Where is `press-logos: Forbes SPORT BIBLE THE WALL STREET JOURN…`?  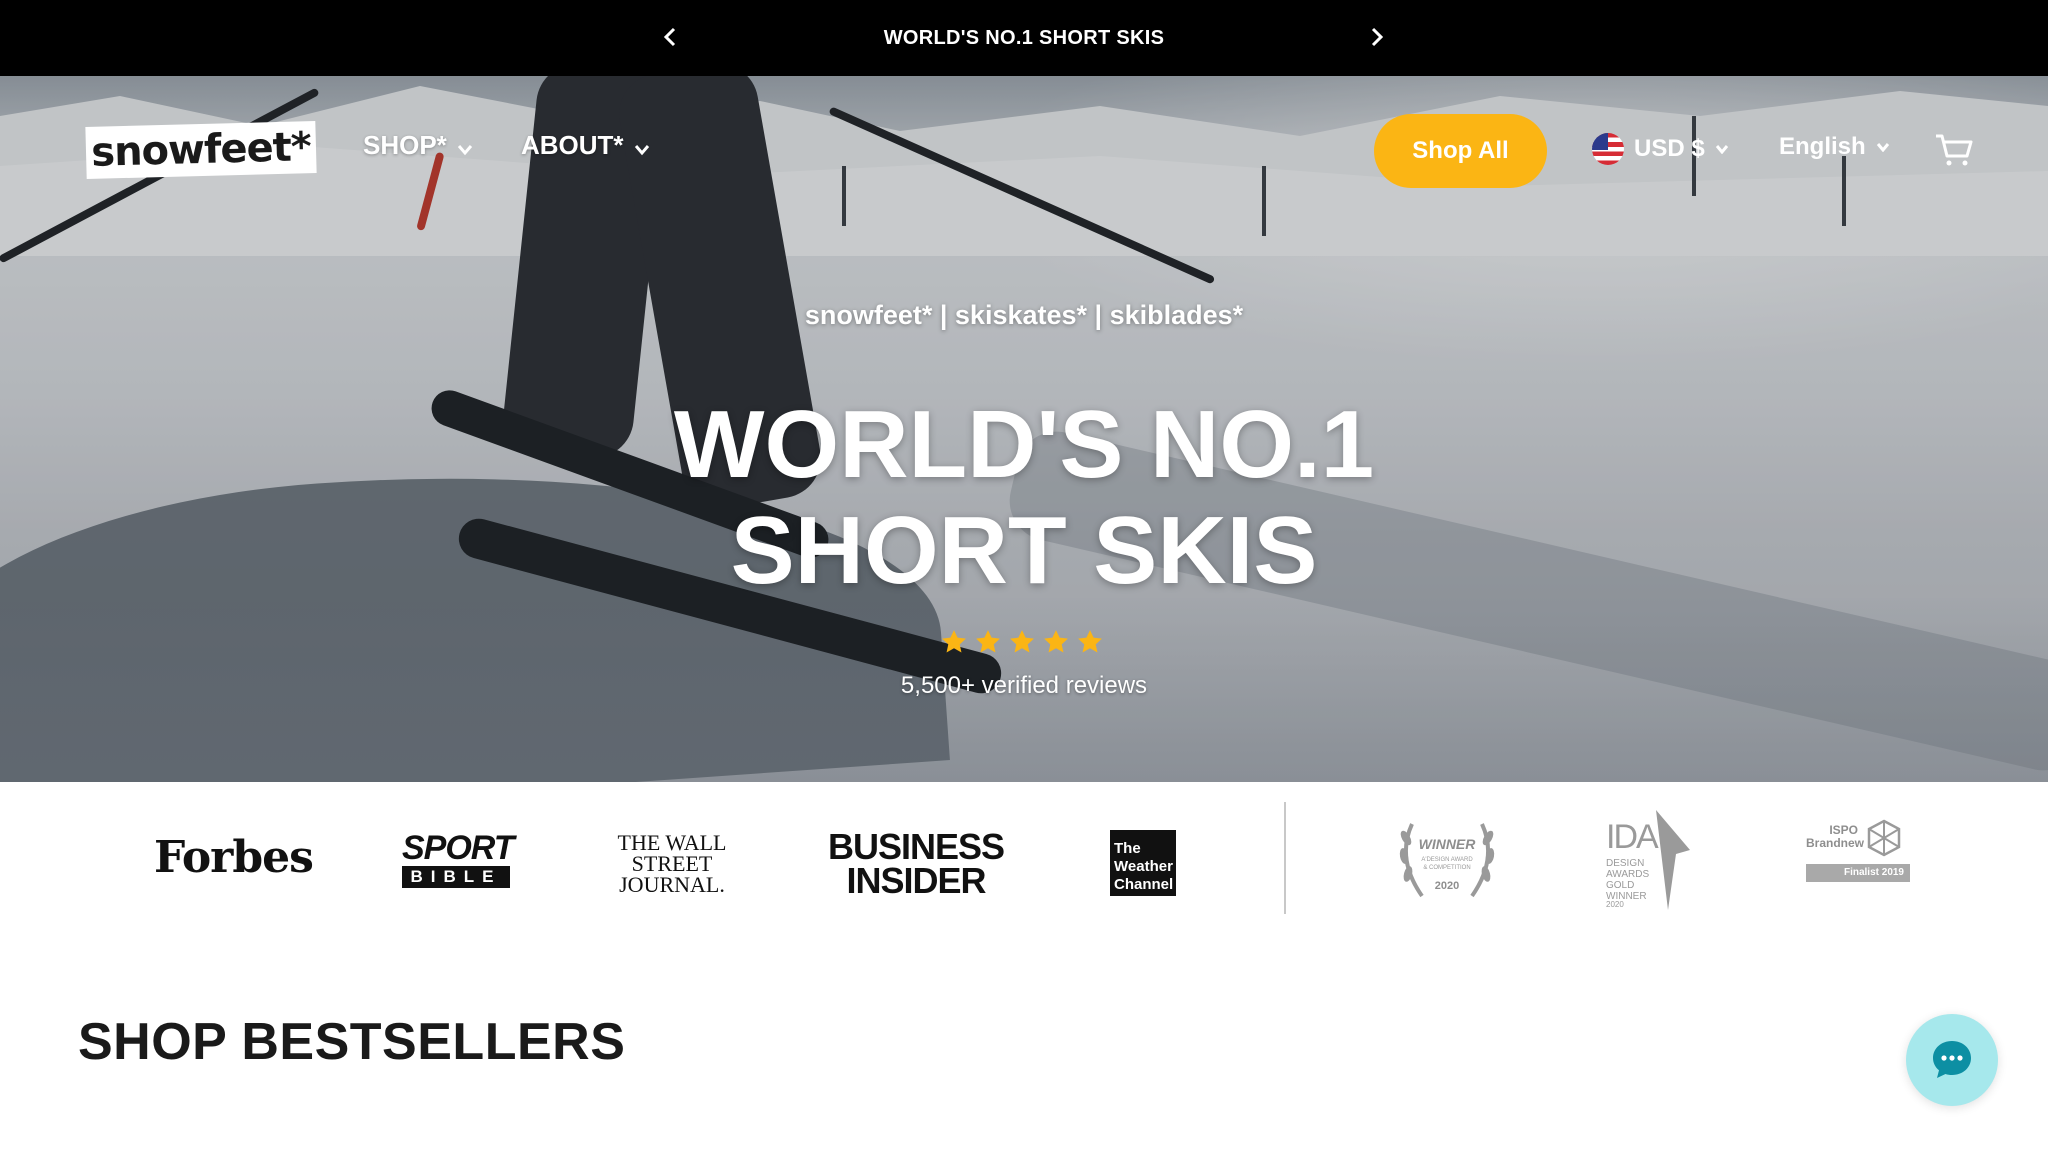
press-logos: Forbes SPORT BIBLE THE WALL STREET JOURN… is located at coordinates (1024, 852).